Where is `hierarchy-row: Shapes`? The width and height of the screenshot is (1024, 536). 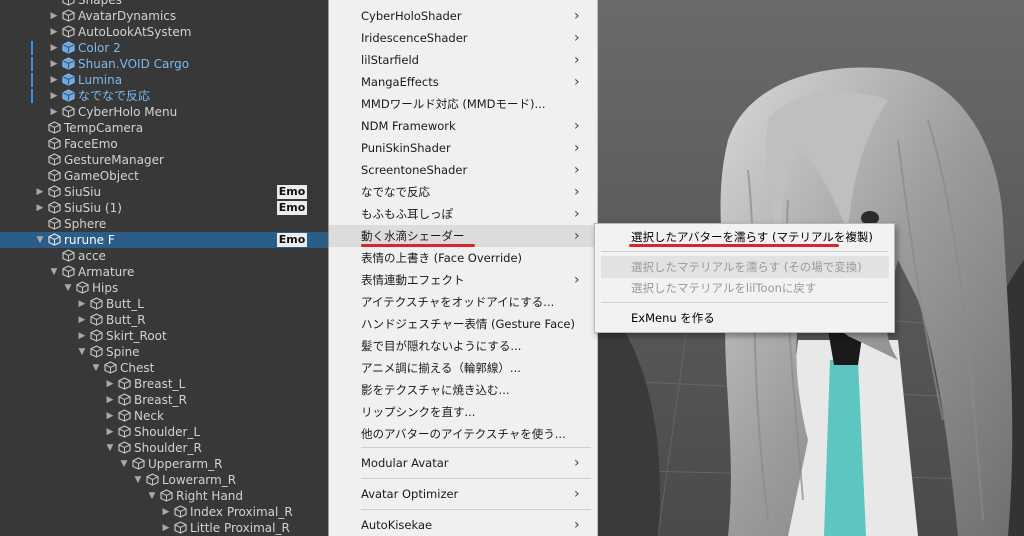
hierarchy-row: Shapes is located at coordinates (164, 4).